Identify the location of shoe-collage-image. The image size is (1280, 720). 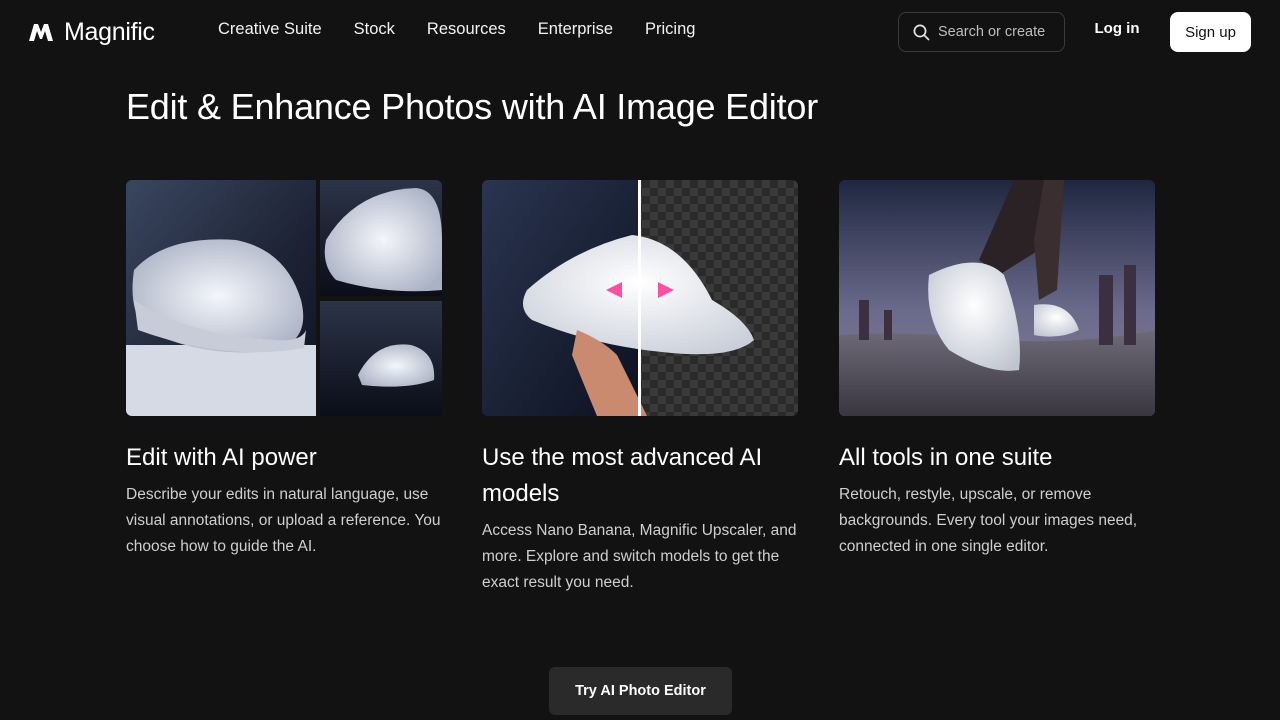
(284, 298).